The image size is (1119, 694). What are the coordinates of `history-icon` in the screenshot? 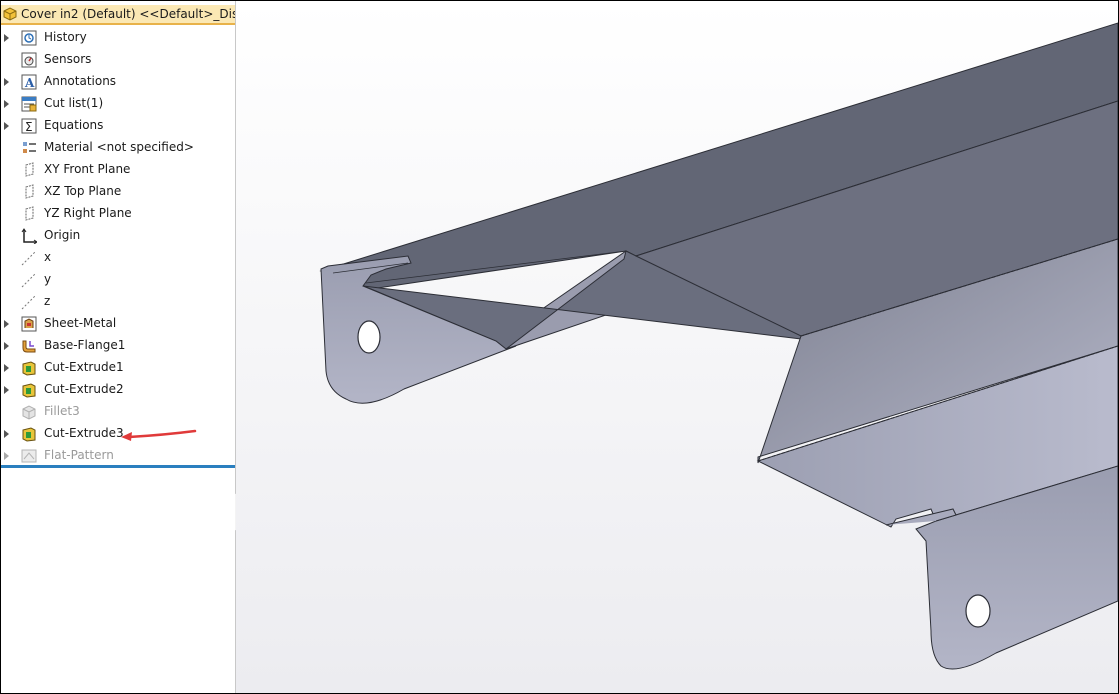 It's located at (29, 38).